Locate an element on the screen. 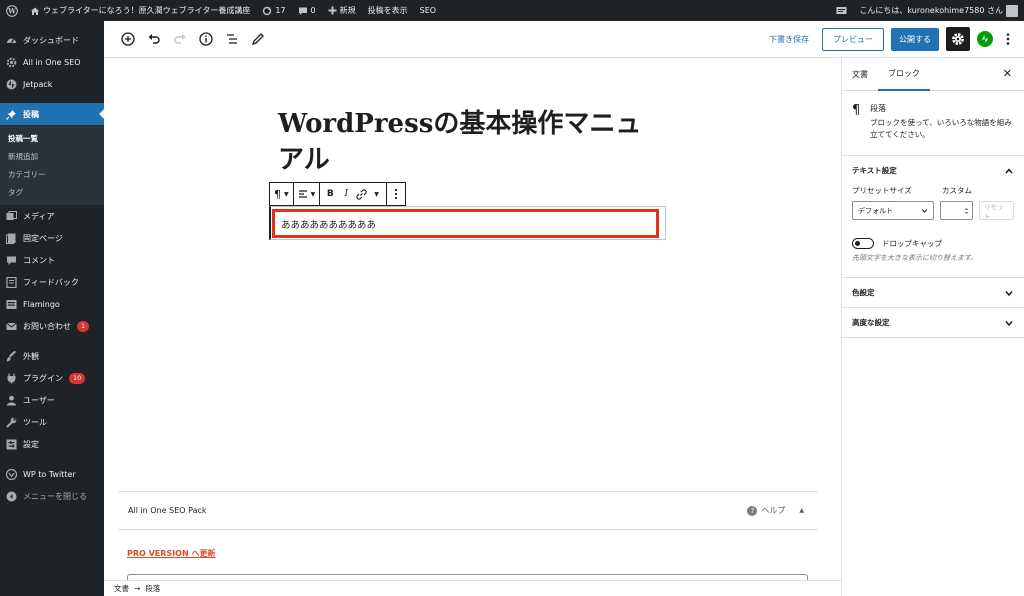 This screenshot has width=1024, height=596. custom-size-input is located at coordinates (956, 210).